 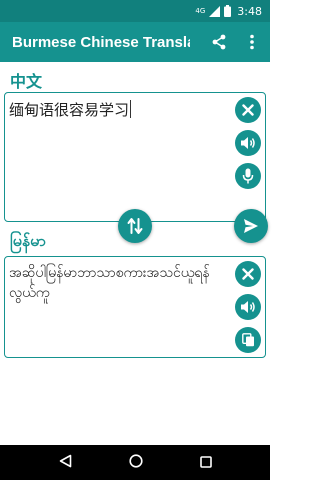 I want to click on status-time: 3:48, so click(x=249, y=11).